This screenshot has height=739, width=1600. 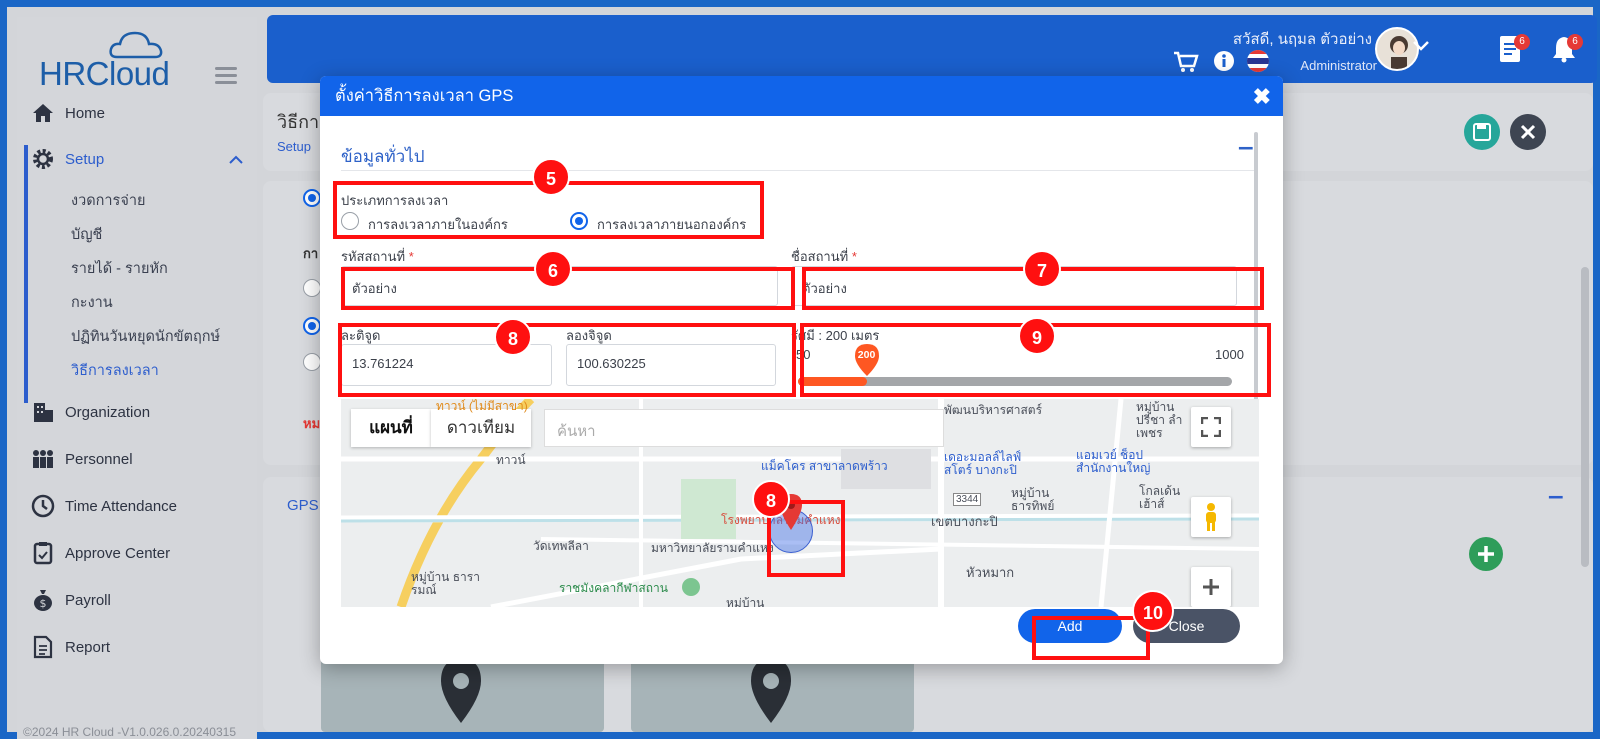 I want to click on close-icon, so click(x=1528, y=132).